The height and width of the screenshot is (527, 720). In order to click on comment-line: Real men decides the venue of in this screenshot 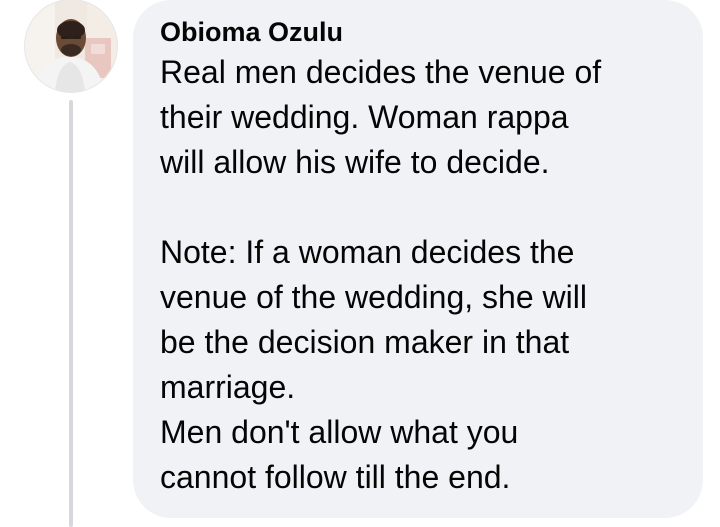, I will do `click(381, 72)`.